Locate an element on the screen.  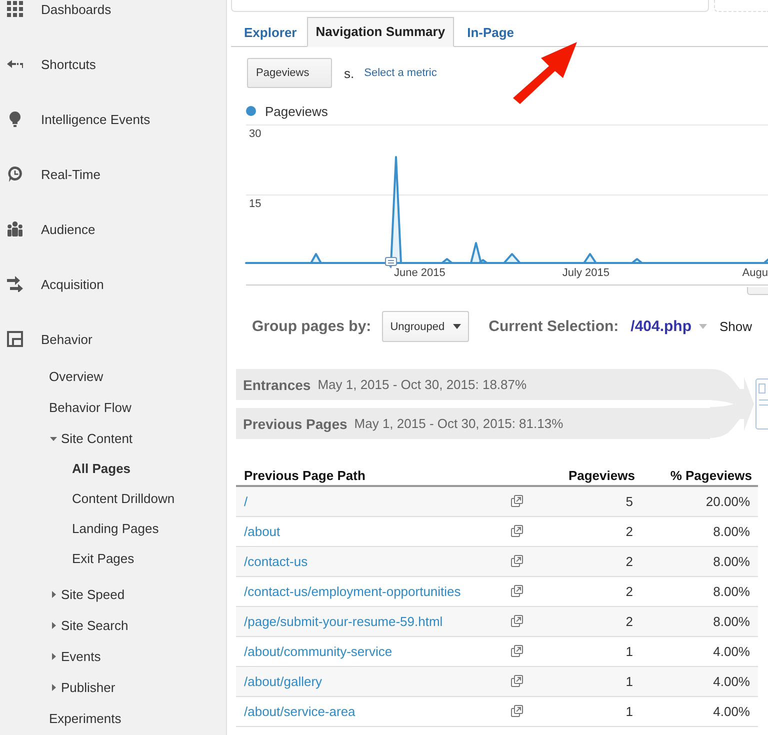
y-axis-label: 15 is located at coordinates (255, 204).